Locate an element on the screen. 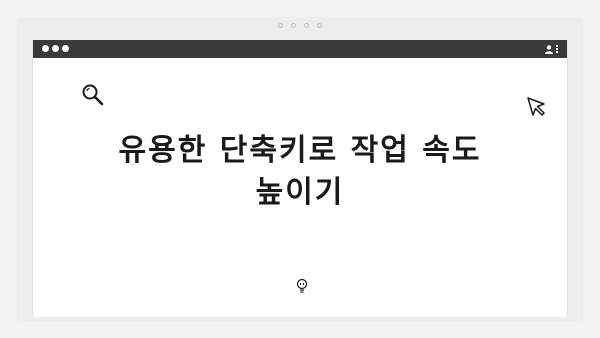 Image resolution: width=600 pixels, height=338 pixels. window-dots-icon is located at coordinates (55, 48).